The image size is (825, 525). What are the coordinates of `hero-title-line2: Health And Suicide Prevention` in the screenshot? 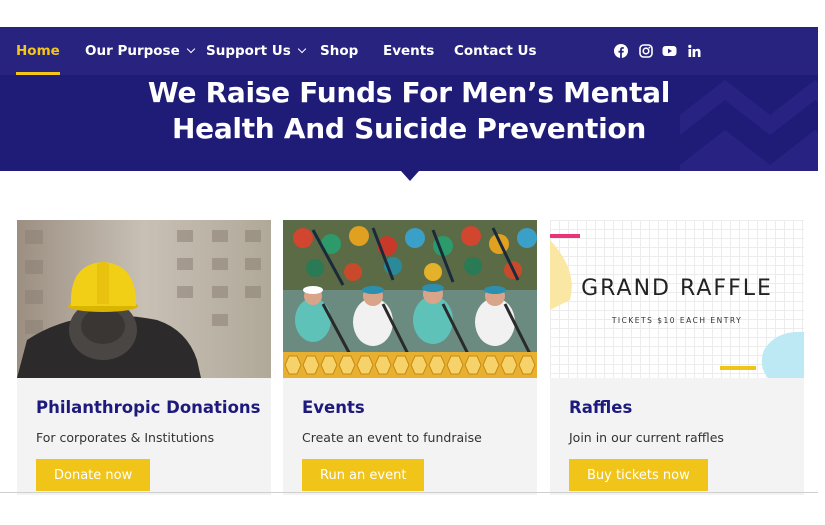 It's located at (409, 128).